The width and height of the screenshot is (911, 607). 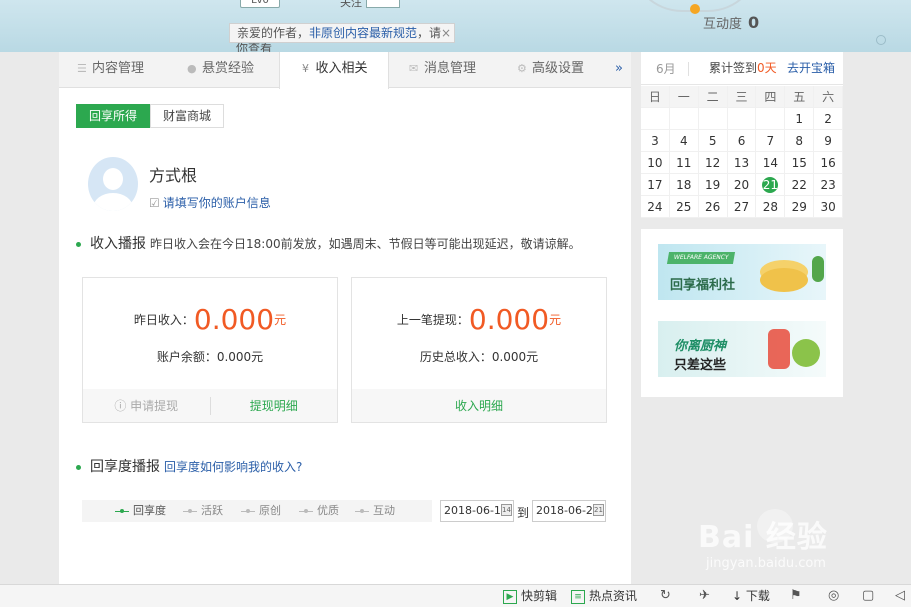 What do you see at coordinates (233, 467) in the screenshot?
I see `share-help-link: 回享度如何影响我的收入?` at bounding box center [233, 467].